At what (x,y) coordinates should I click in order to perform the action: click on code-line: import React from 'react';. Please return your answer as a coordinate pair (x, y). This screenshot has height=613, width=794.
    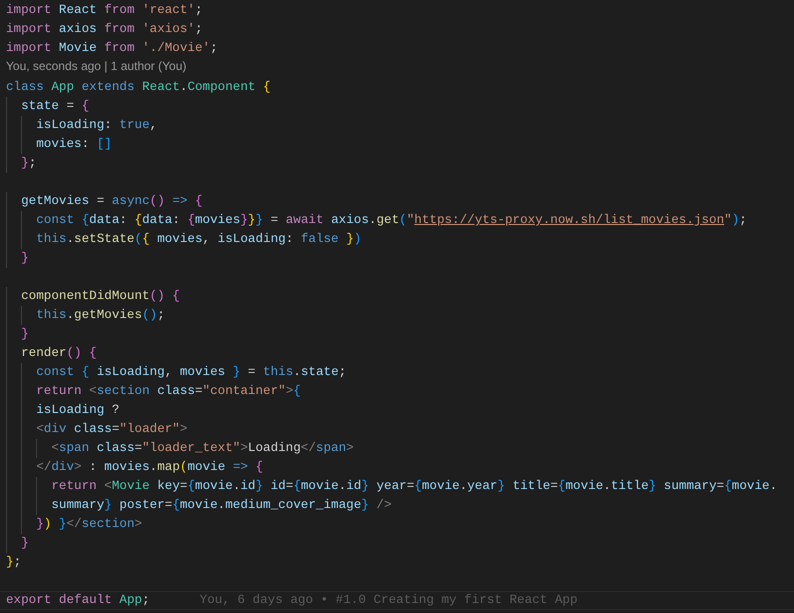
    Looking at the image, I should click on (104, 10).